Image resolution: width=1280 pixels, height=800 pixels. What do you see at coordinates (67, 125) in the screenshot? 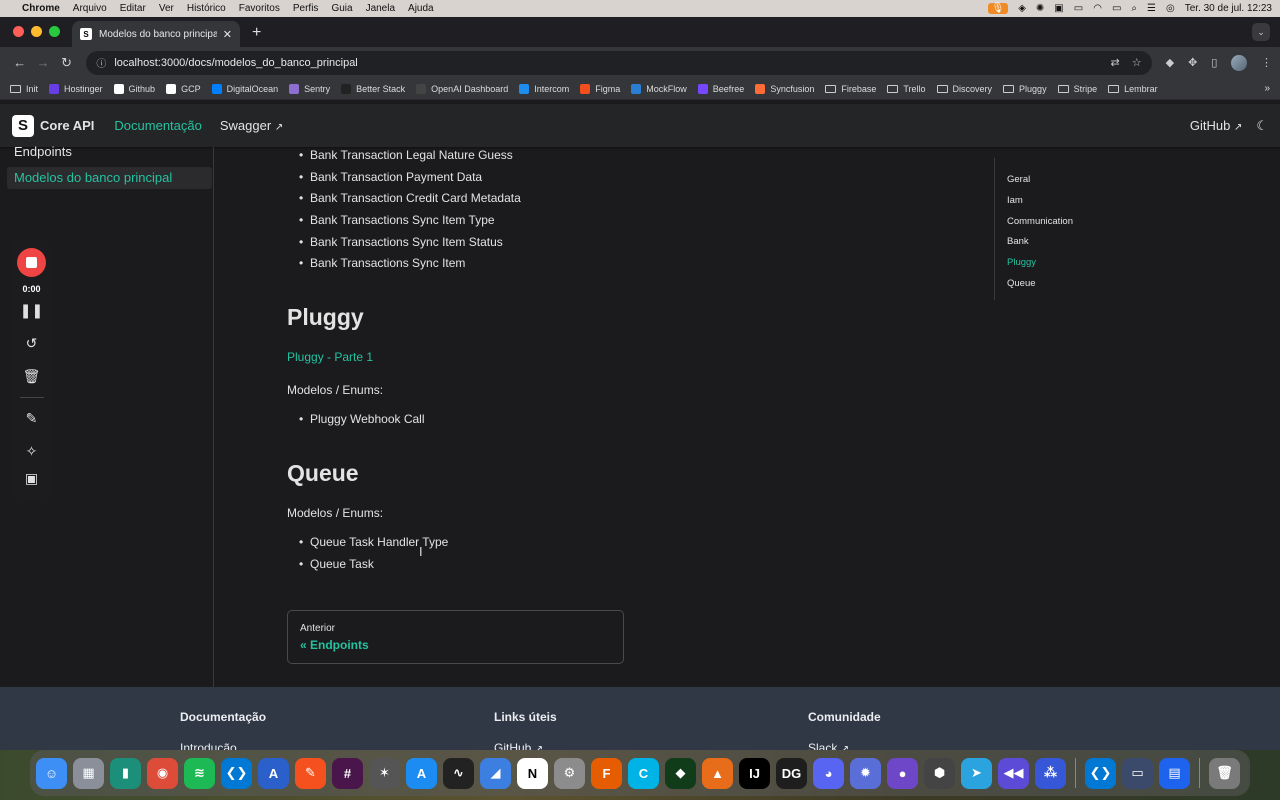
I see `site-brand: Core API` at bounding box center [67, 125].